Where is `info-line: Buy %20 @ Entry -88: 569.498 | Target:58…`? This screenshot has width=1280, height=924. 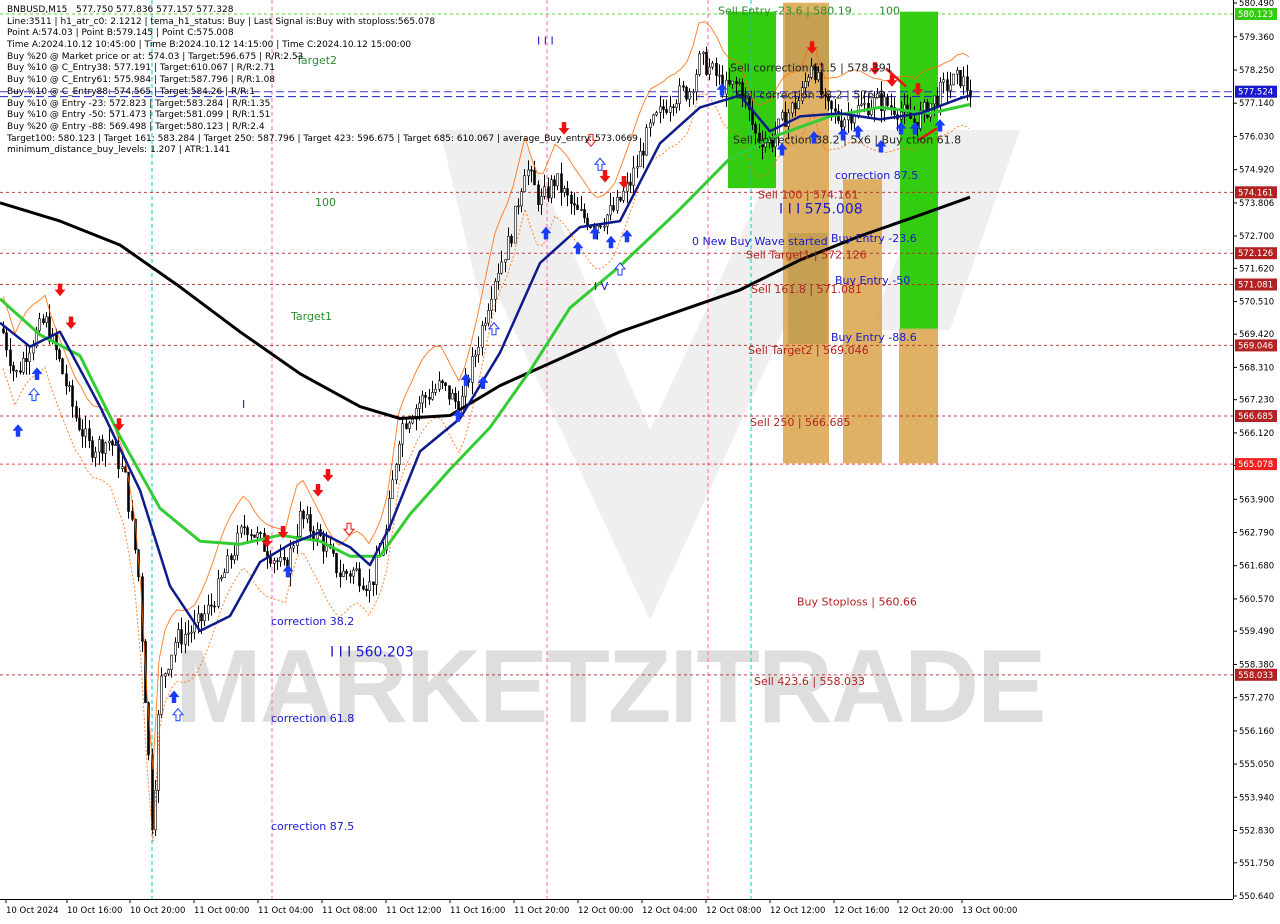 info-line: Buy %20 @ Entry -88: 569.498 | Target:58… is located at coordinates (136, 126).